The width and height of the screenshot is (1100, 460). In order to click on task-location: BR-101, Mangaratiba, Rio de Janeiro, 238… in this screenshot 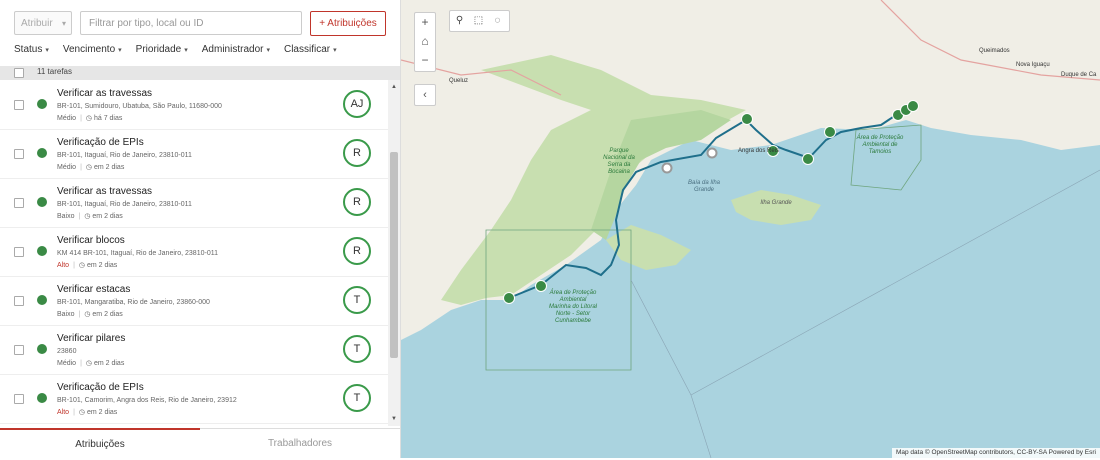, I will do `click(133, 302)`.